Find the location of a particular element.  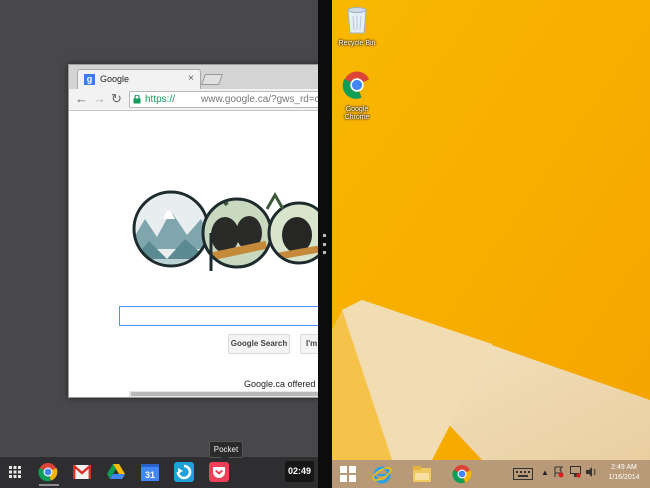

tab-google: g Google × is located at coordinates (139, 79).